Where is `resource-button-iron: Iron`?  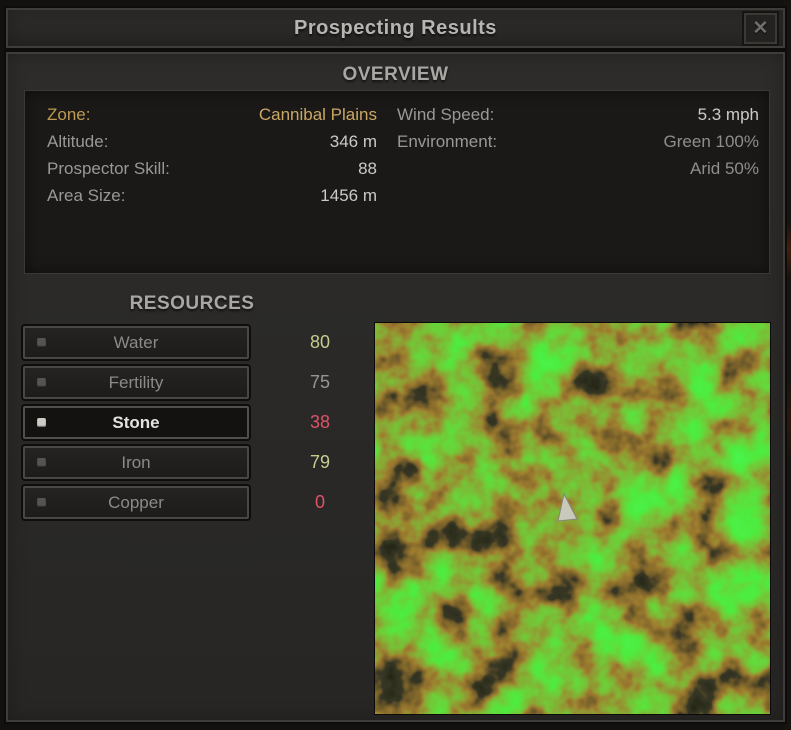 resource-button-iron: Iron is located at coordinates (136, 462).